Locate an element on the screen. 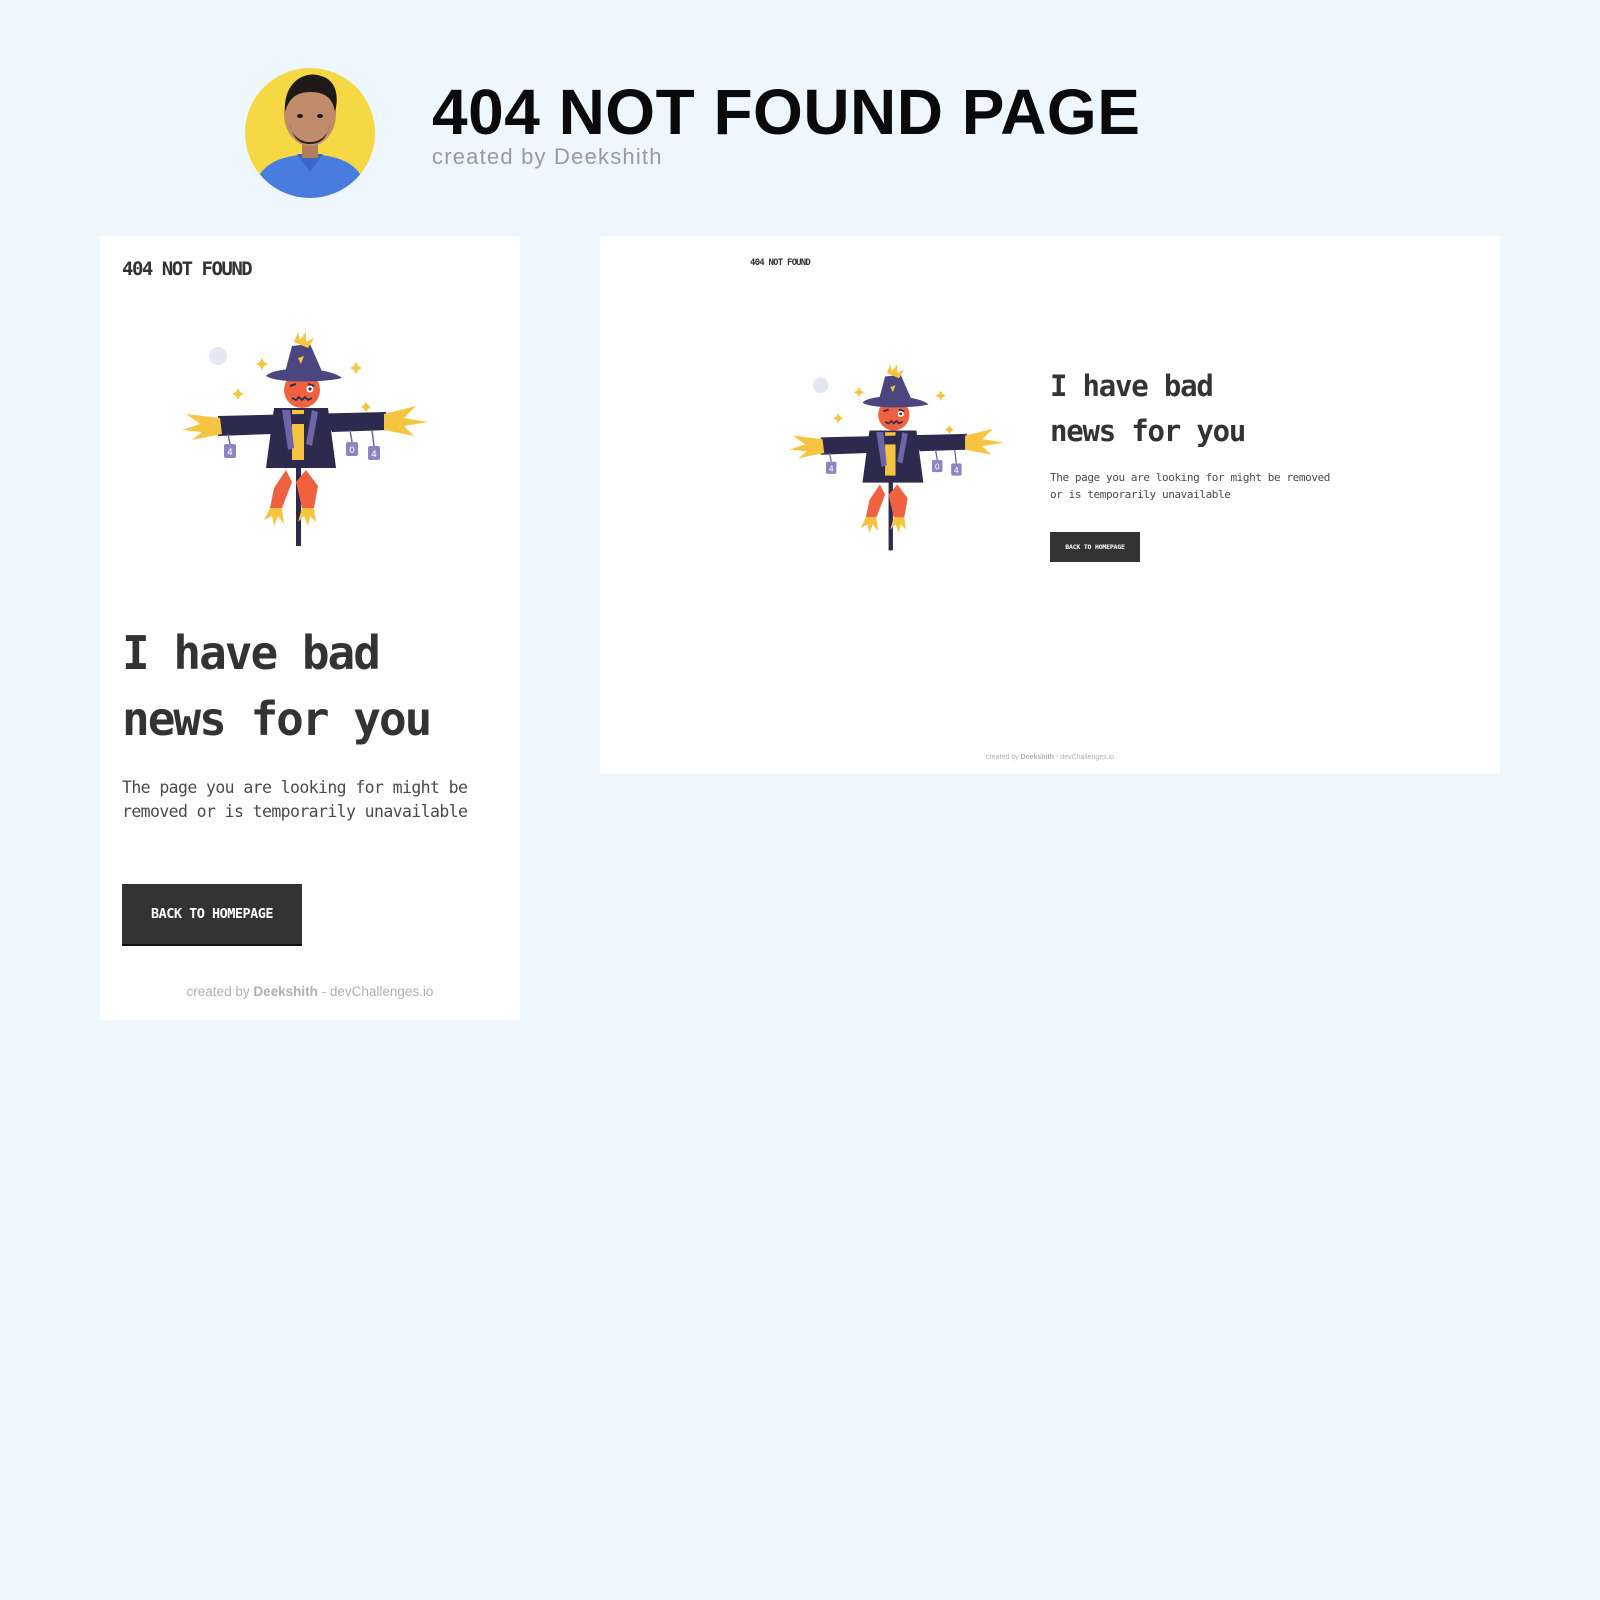 The height and width of the screenshot is (1600, 1600). page-title: 404 NOT FOUND PAGE is located at coordinates (786, 112).